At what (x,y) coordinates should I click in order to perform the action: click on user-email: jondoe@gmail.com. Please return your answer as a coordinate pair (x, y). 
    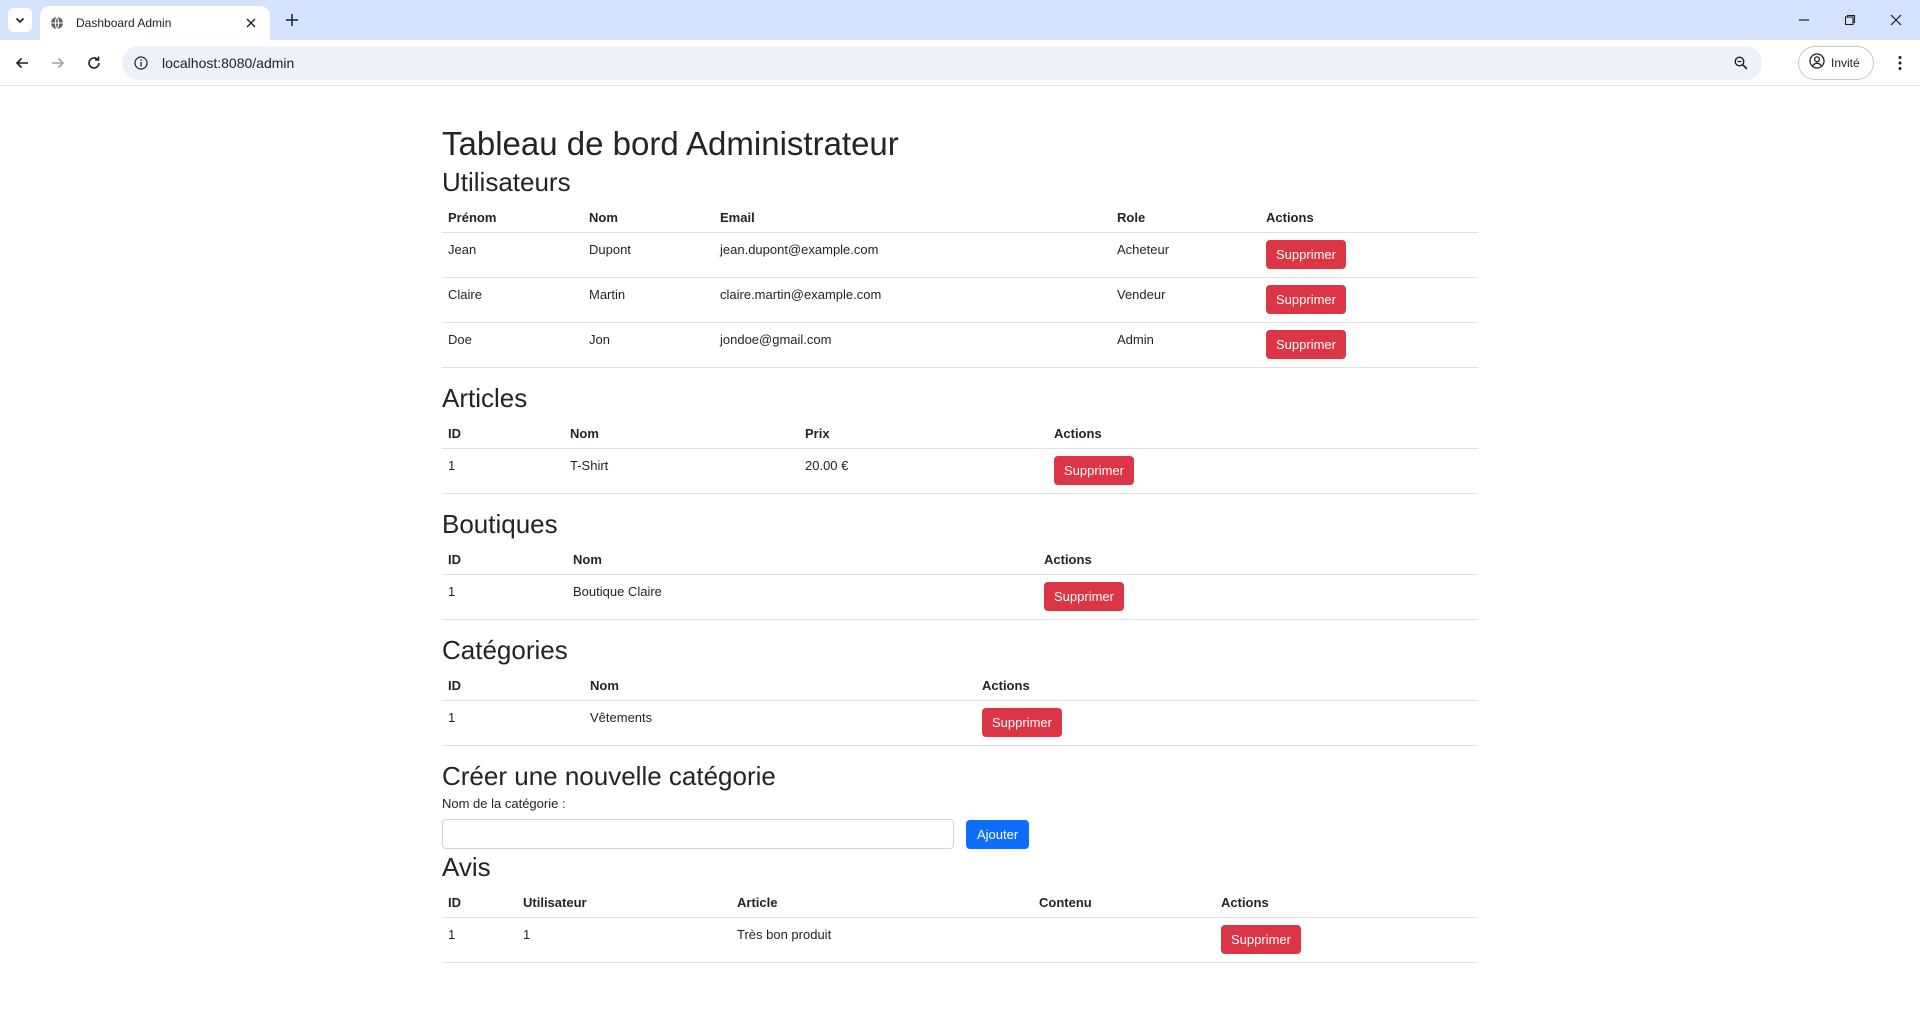
    Looking at the image, I should click on (912, 345).